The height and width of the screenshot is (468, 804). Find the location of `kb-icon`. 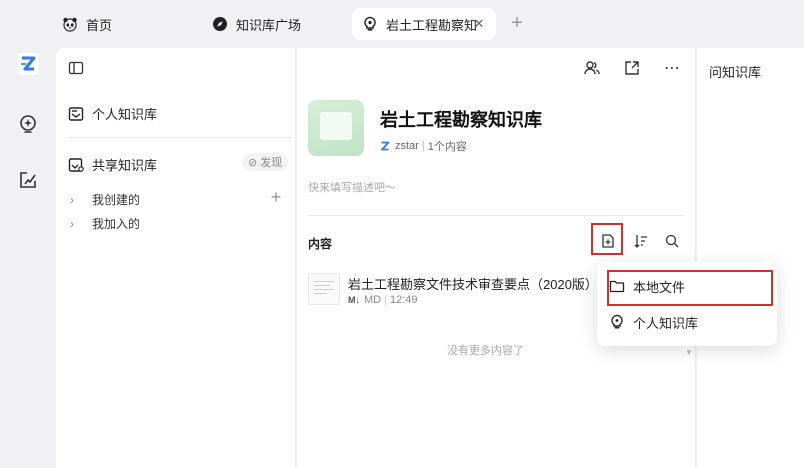

kb-icon is located at coordinates (76, 114).